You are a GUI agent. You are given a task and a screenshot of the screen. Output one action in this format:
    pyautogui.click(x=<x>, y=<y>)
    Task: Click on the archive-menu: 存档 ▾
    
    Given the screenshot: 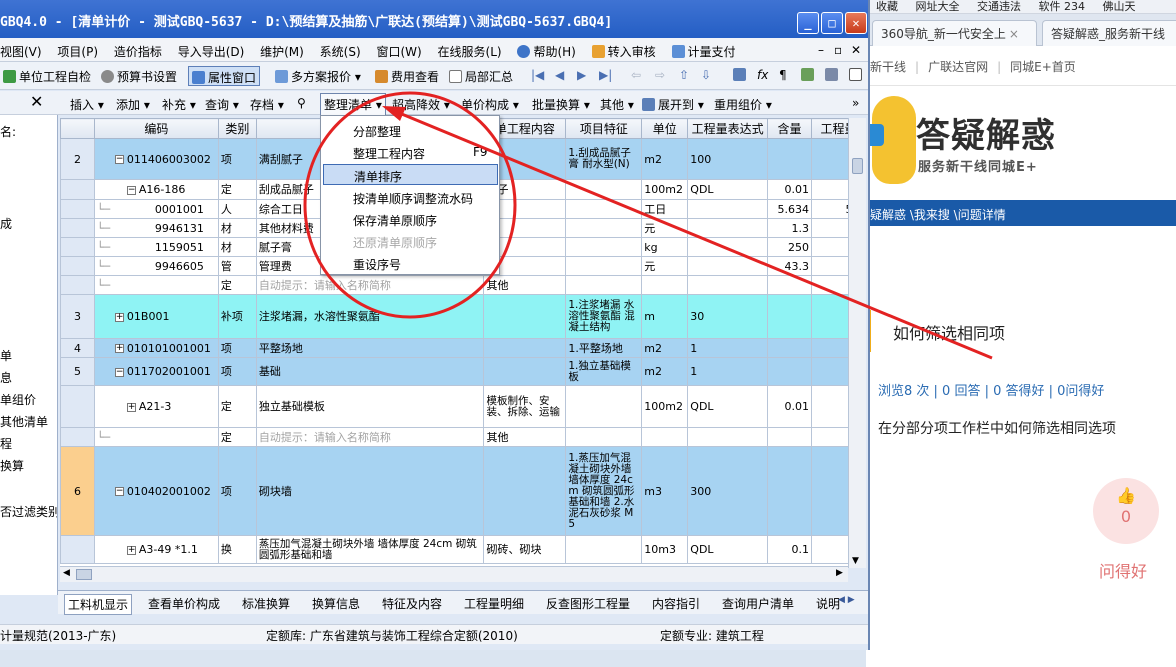 What is the action you would take?
    pyautogui.click(x=267, y=104)
    